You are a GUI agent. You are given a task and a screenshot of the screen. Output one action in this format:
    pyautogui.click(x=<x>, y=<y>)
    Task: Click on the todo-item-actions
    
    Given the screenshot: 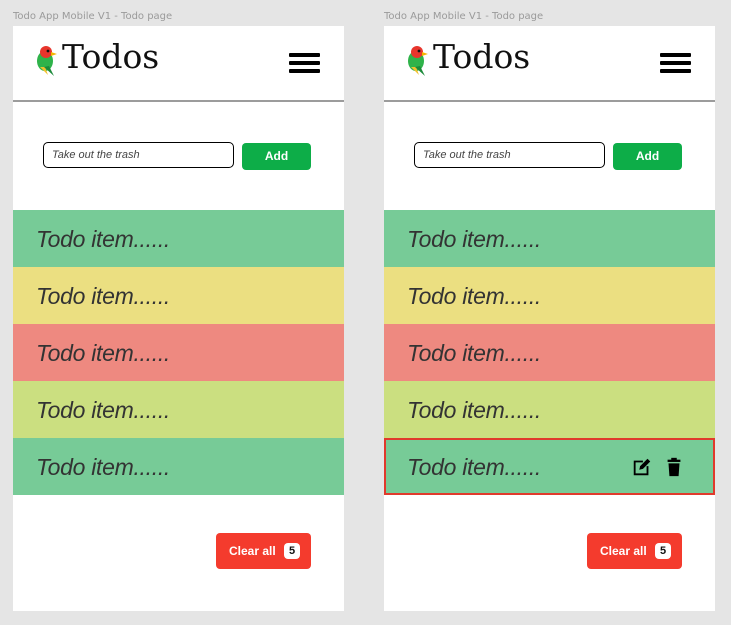 What is the action you would take?
    pyautogui.click(x=658, y=467)
    